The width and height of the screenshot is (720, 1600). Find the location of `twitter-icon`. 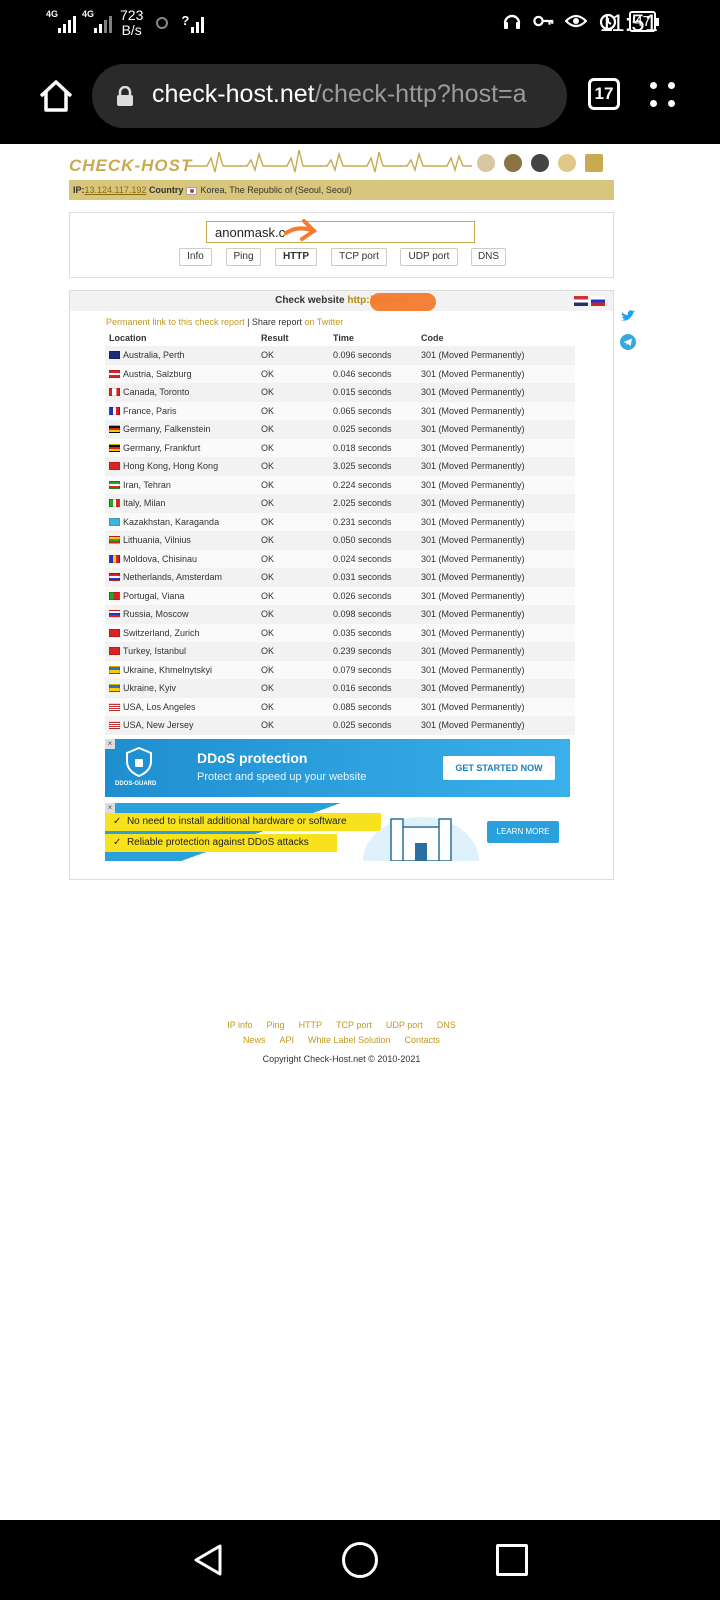

twitter-icon is located at coordinates (628, 316).